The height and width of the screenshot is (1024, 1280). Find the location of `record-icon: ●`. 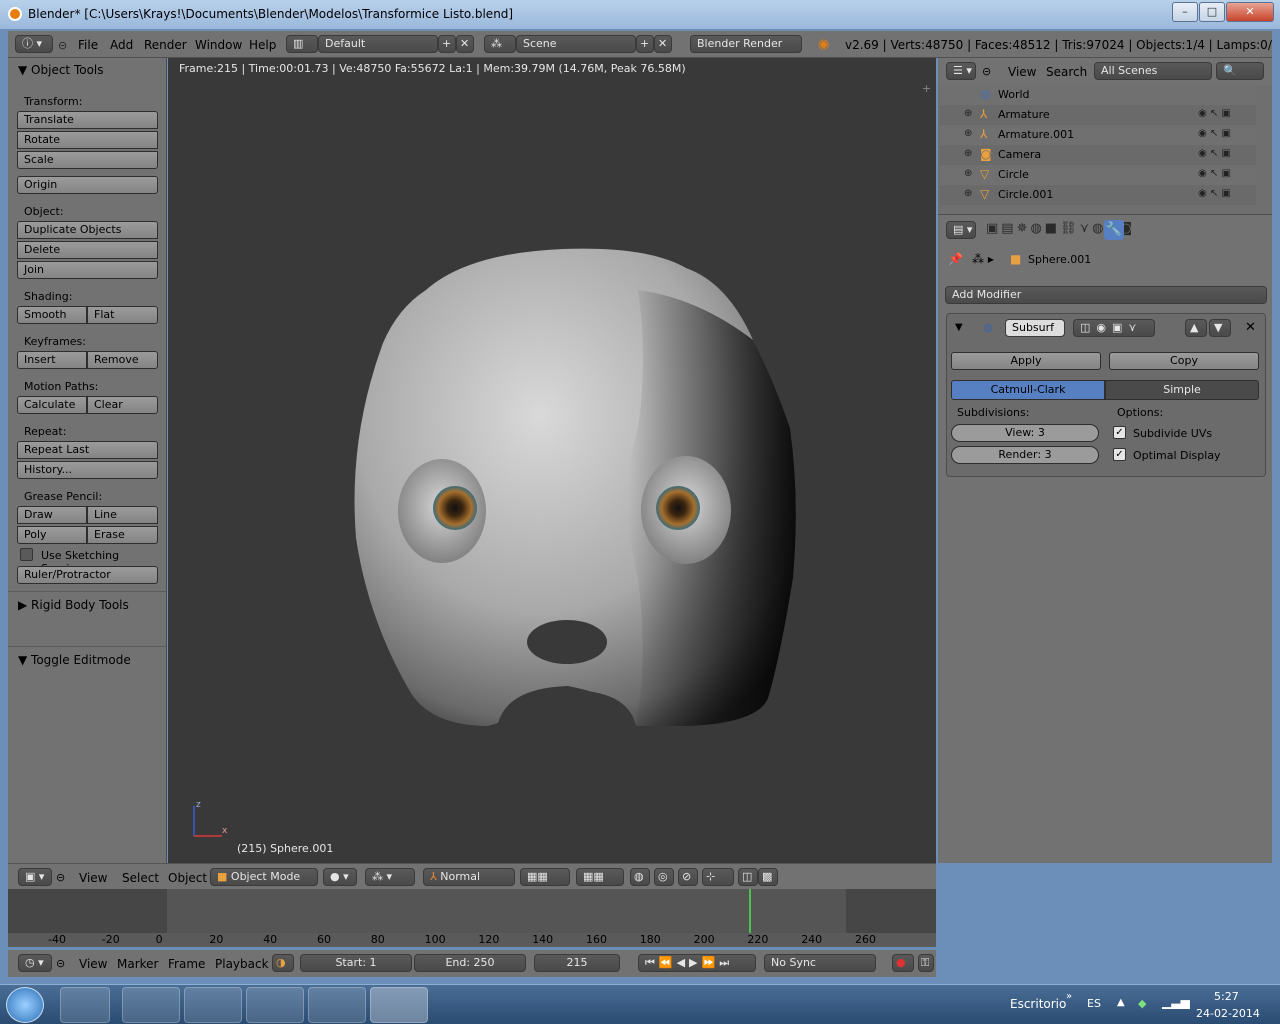

record-icon: ● is located at coordinates (903, 963).